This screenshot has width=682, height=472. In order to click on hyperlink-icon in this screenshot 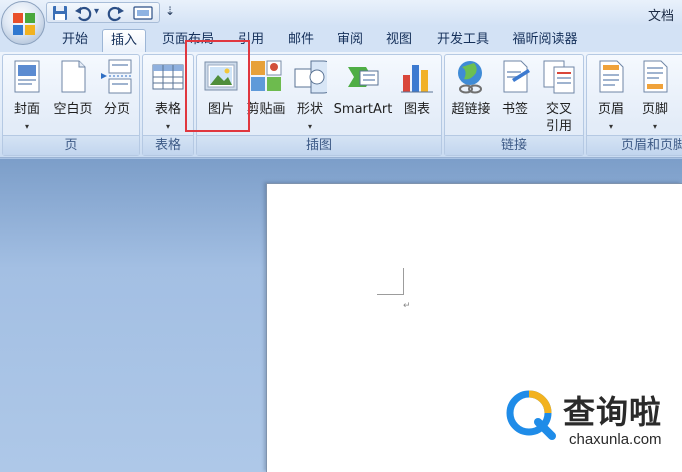, I will do `click(470, 77)`.